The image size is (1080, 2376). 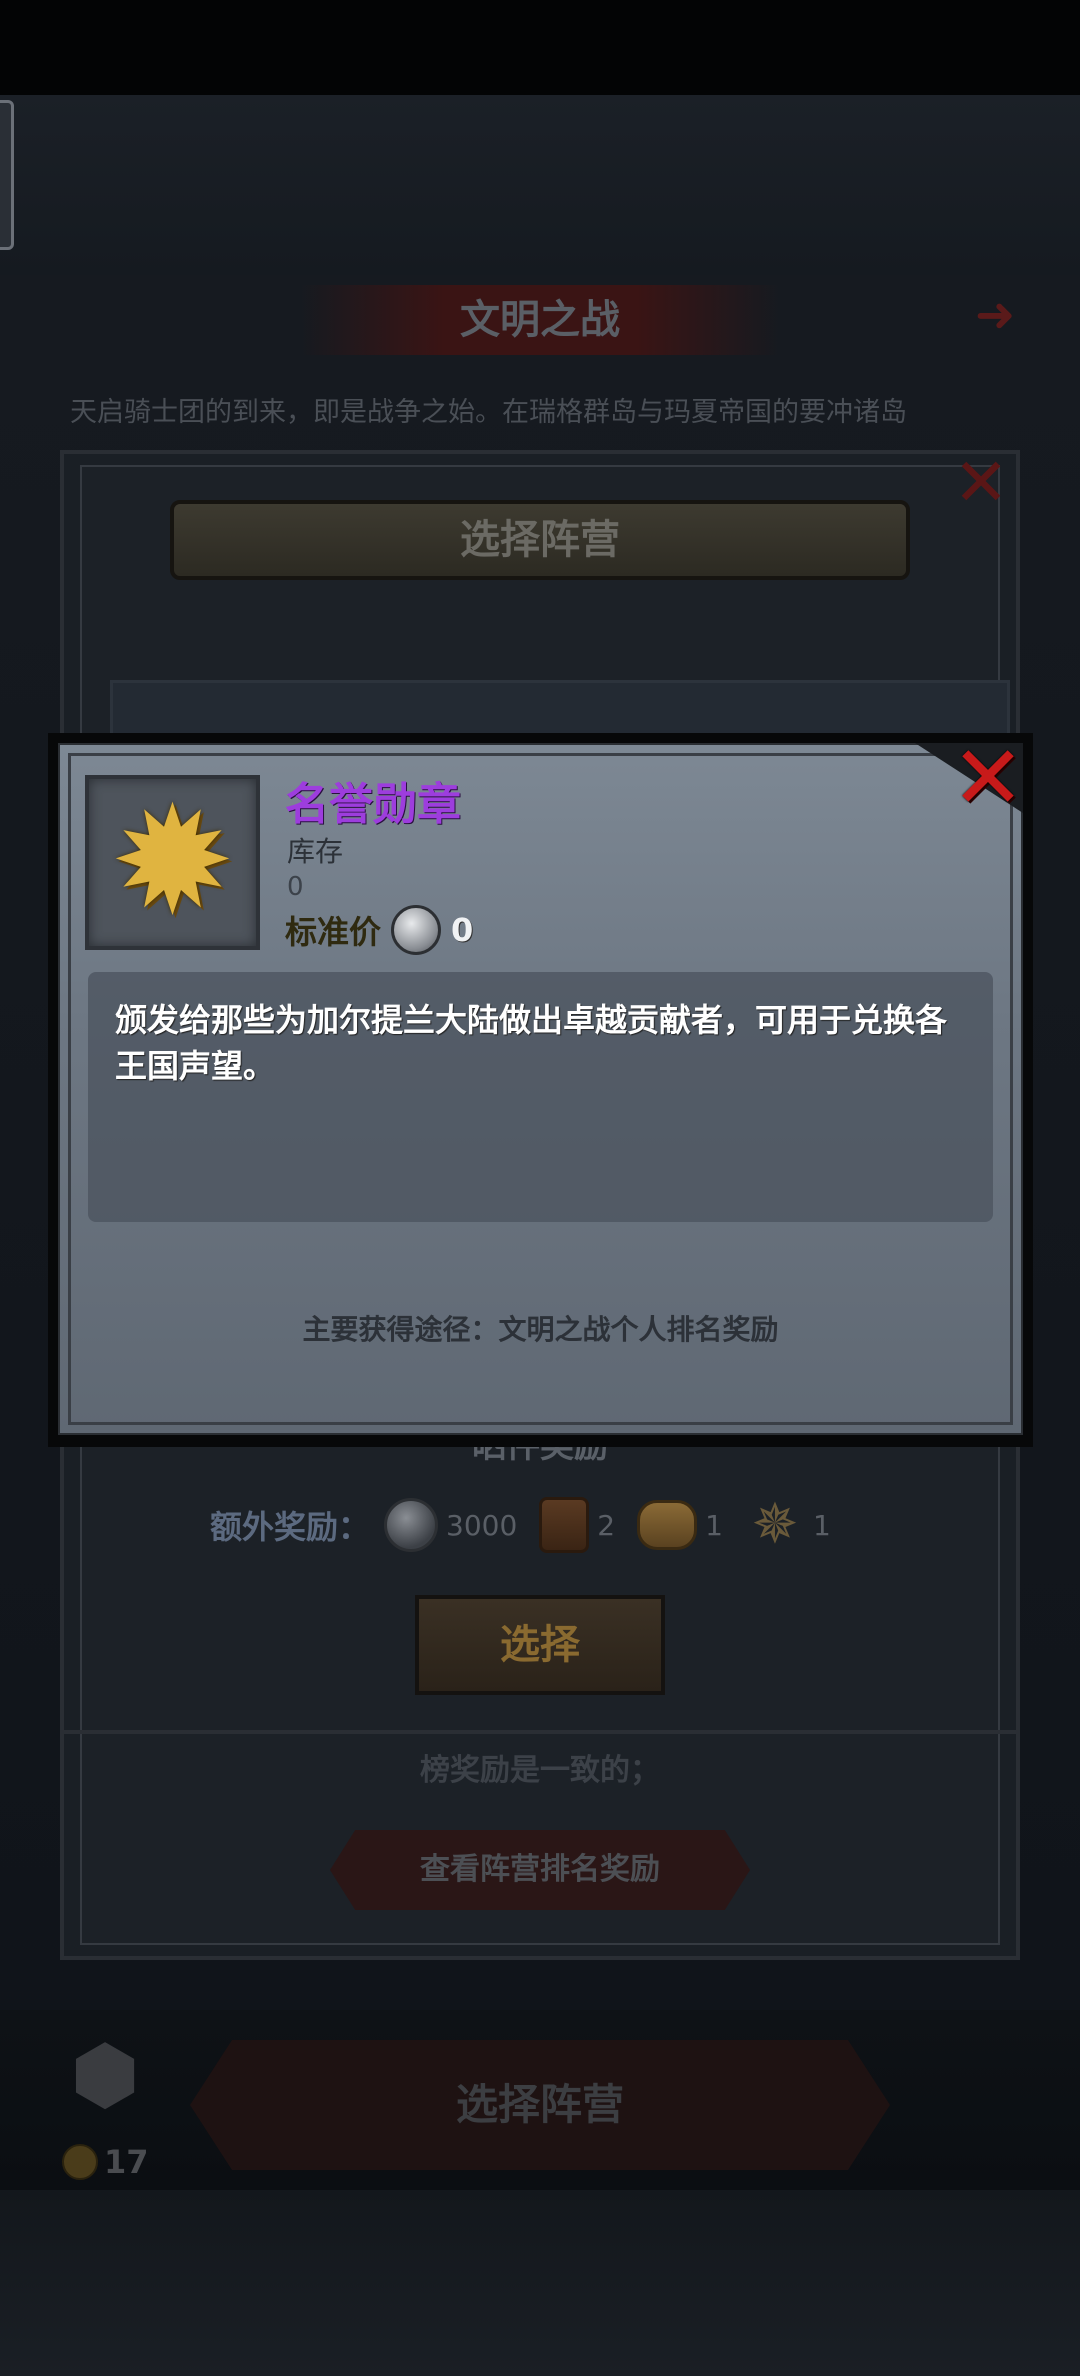 I want to click on coin-icon, so click(x=80, y=2162).